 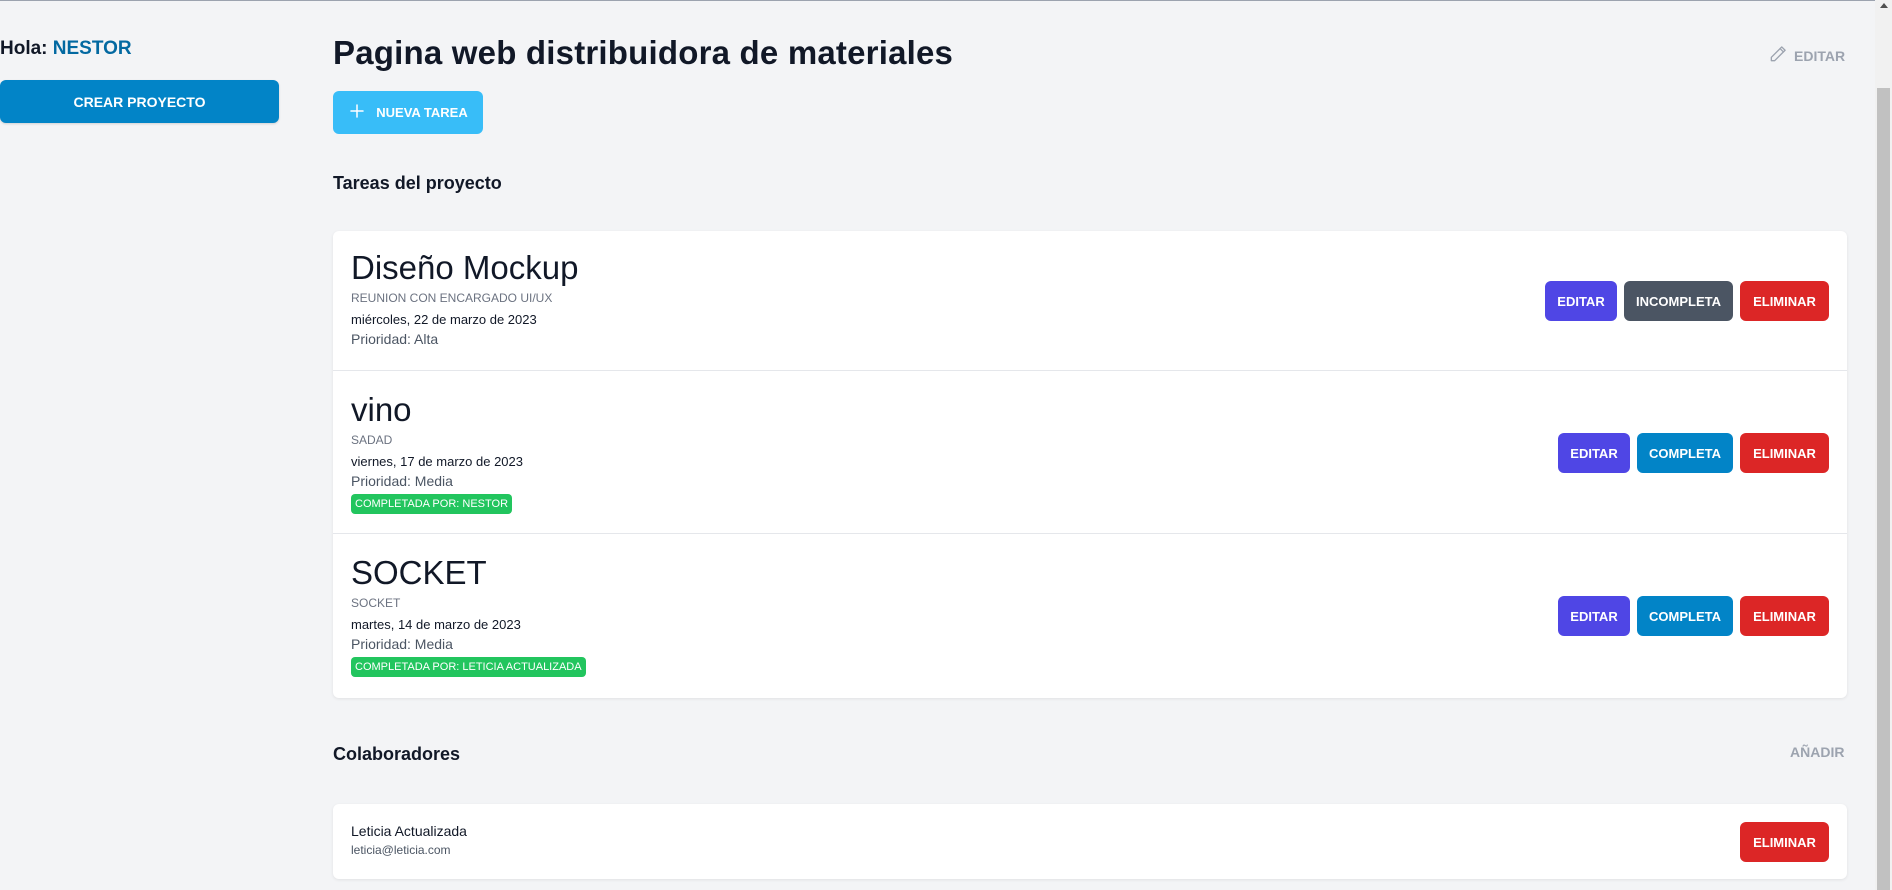 What do you see at coordinates (436, 624) in the screenshot?
I see `task-date: martes, 14 de marzo de 2023` at bounding box center [436, 624].